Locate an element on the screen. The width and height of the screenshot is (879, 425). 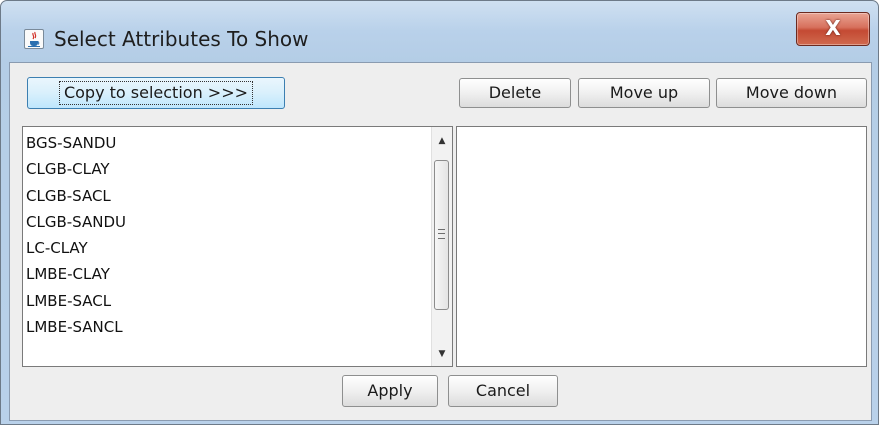
list-item: LMBE-SANCL is located at coordinates (227, 327).